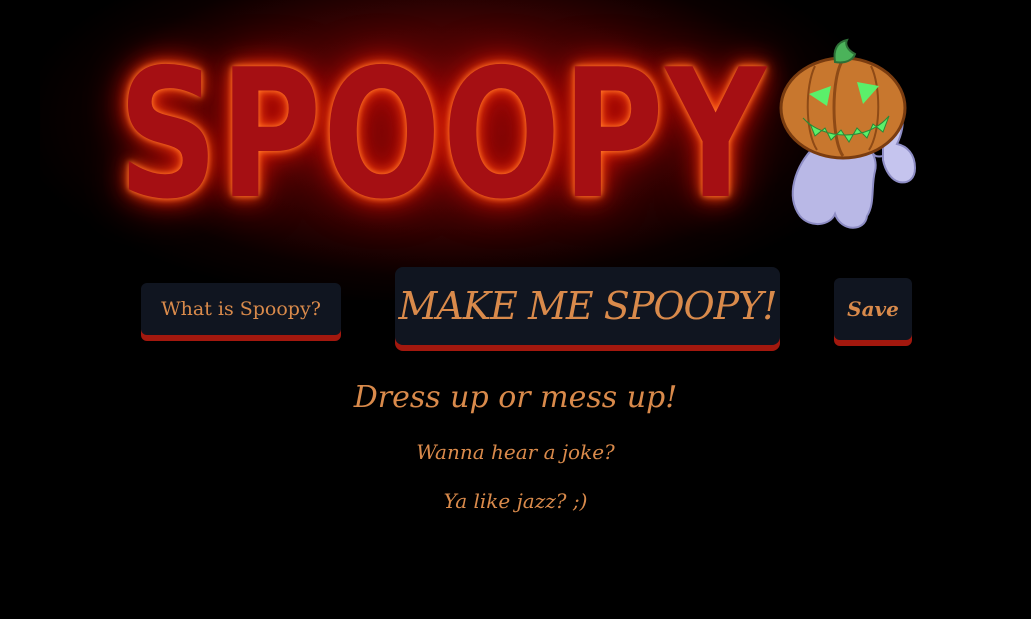 The image size is (1031, 619). I want to click on joke-answer: Ya like jazz? ;), so click(515, 501).